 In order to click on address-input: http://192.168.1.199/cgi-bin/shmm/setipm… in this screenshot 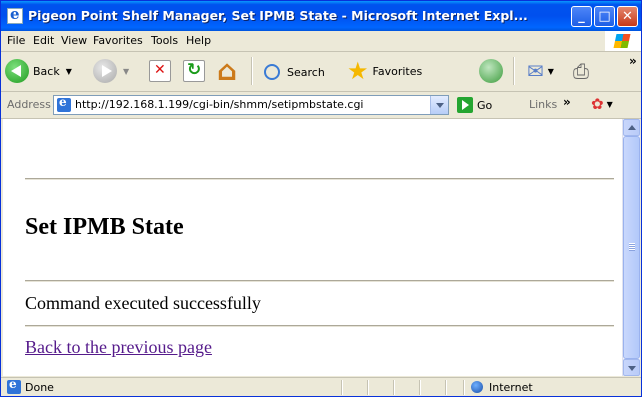, I will do `click(251, 105)`.